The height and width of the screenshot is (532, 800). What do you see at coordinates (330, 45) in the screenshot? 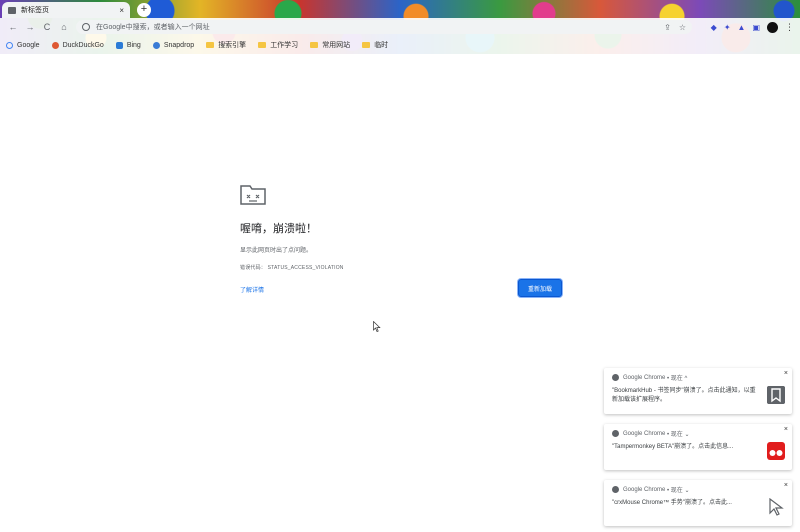
I see `bookmark-folder-common: 常用网站` at bounding box center [330, 45].